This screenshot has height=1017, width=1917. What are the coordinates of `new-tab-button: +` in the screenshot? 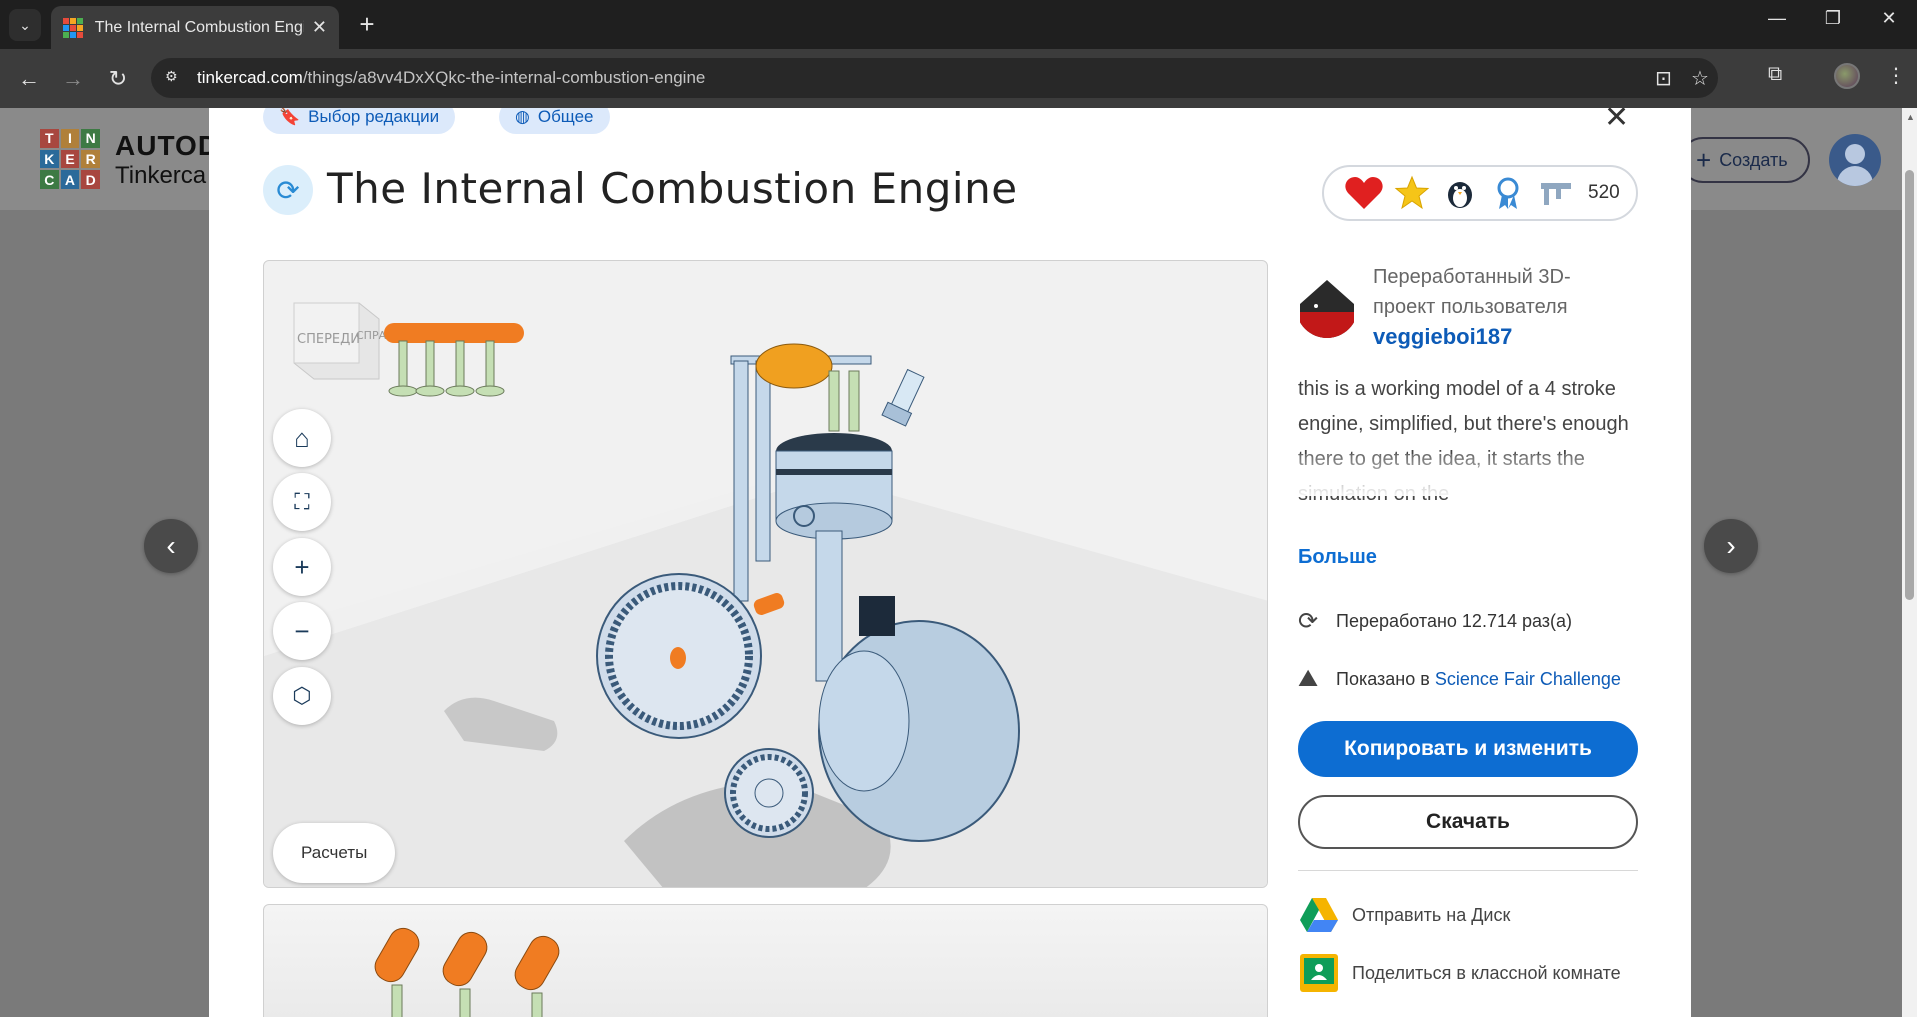 It's located at (367, 24).